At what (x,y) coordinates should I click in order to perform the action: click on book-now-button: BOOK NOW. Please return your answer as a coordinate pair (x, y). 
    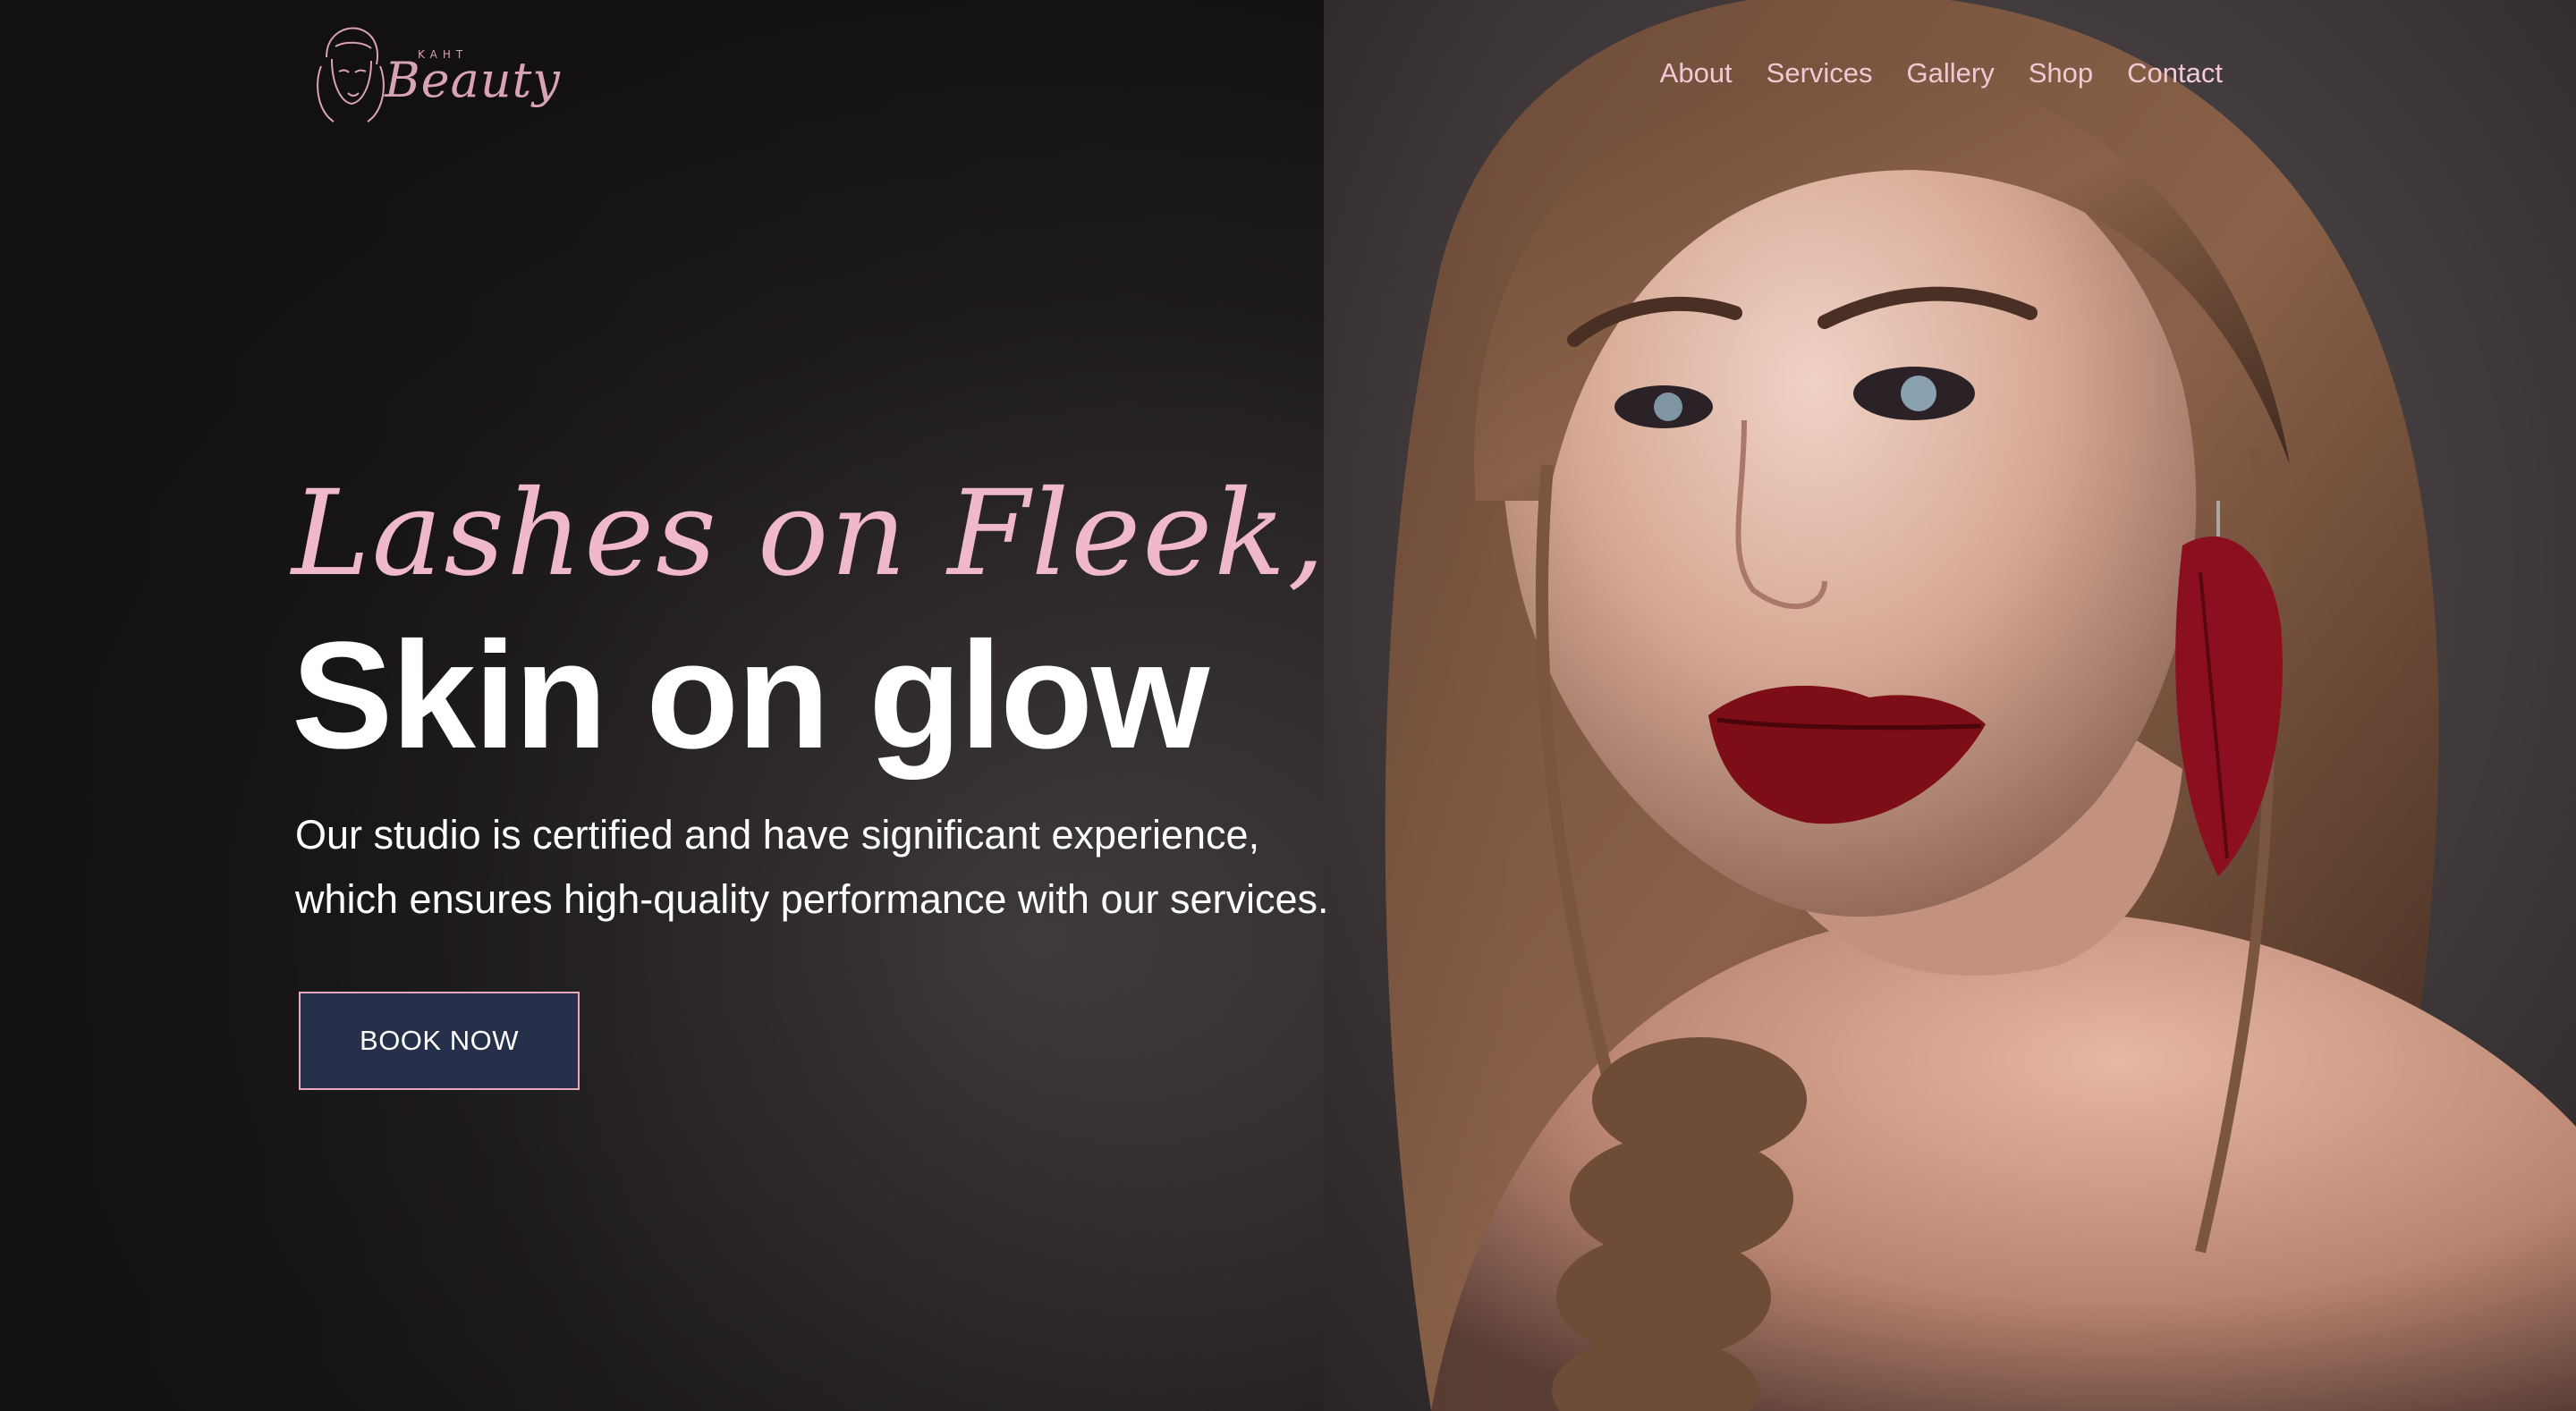
    Looking at the image, I should click on (439, 1041).